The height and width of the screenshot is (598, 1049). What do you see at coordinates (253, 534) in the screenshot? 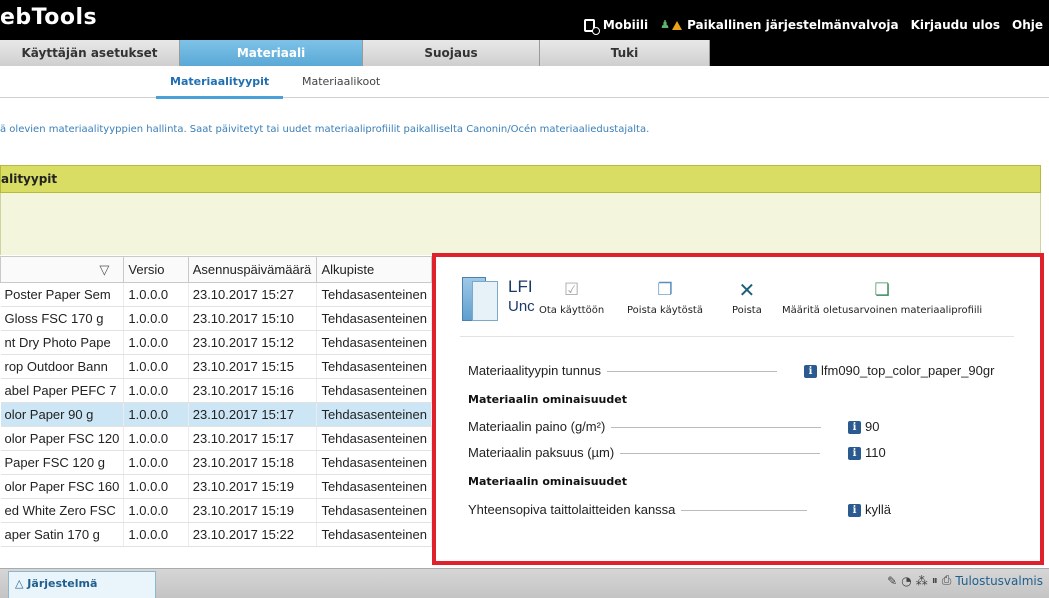
I see `table-cell: 23.10.2017 15:22` at bounding box center [253, 534].